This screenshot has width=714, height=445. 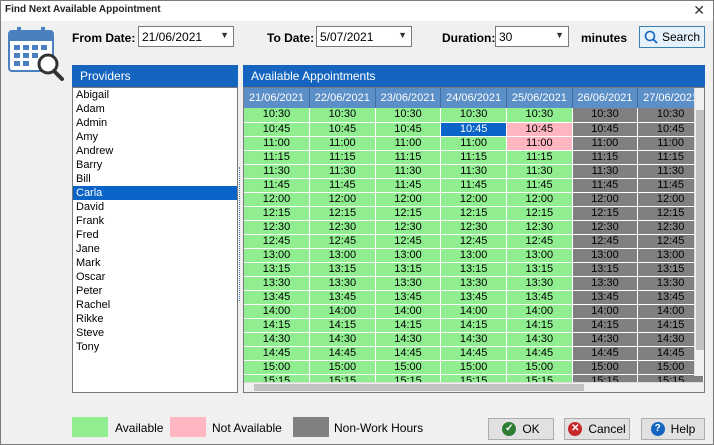 I want to click on date-column-header: 21/06/2021, so click(x=277, y=98).